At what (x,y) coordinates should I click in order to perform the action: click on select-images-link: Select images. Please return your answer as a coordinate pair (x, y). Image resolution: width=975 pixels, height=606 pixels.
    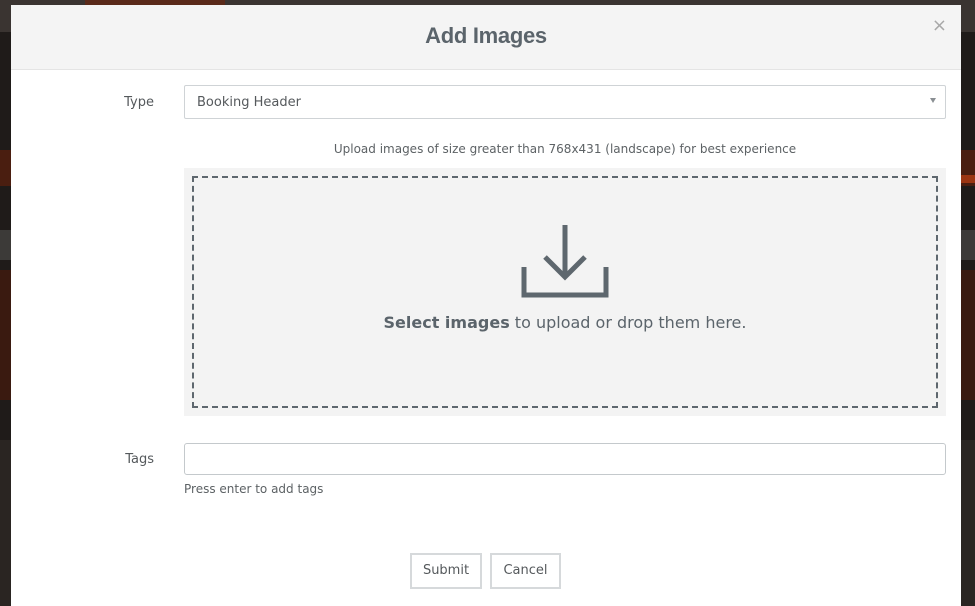
    Looking at the image, I should click on (447, 322).